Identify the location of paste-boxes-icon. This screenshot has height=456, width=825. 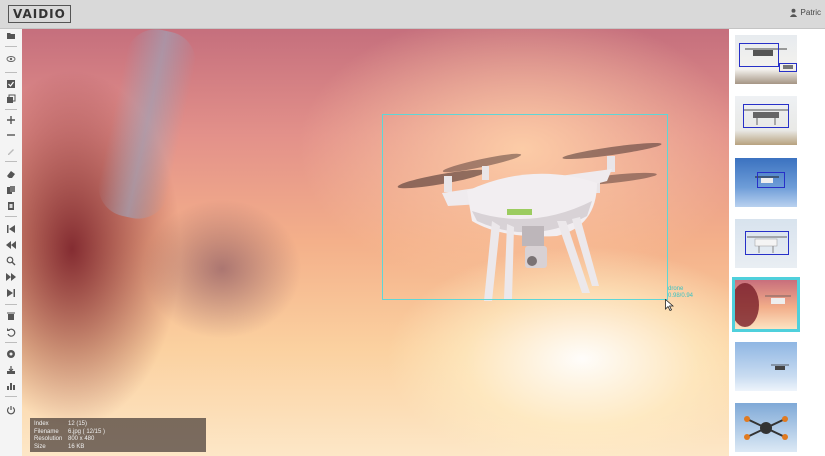
(11, 206).